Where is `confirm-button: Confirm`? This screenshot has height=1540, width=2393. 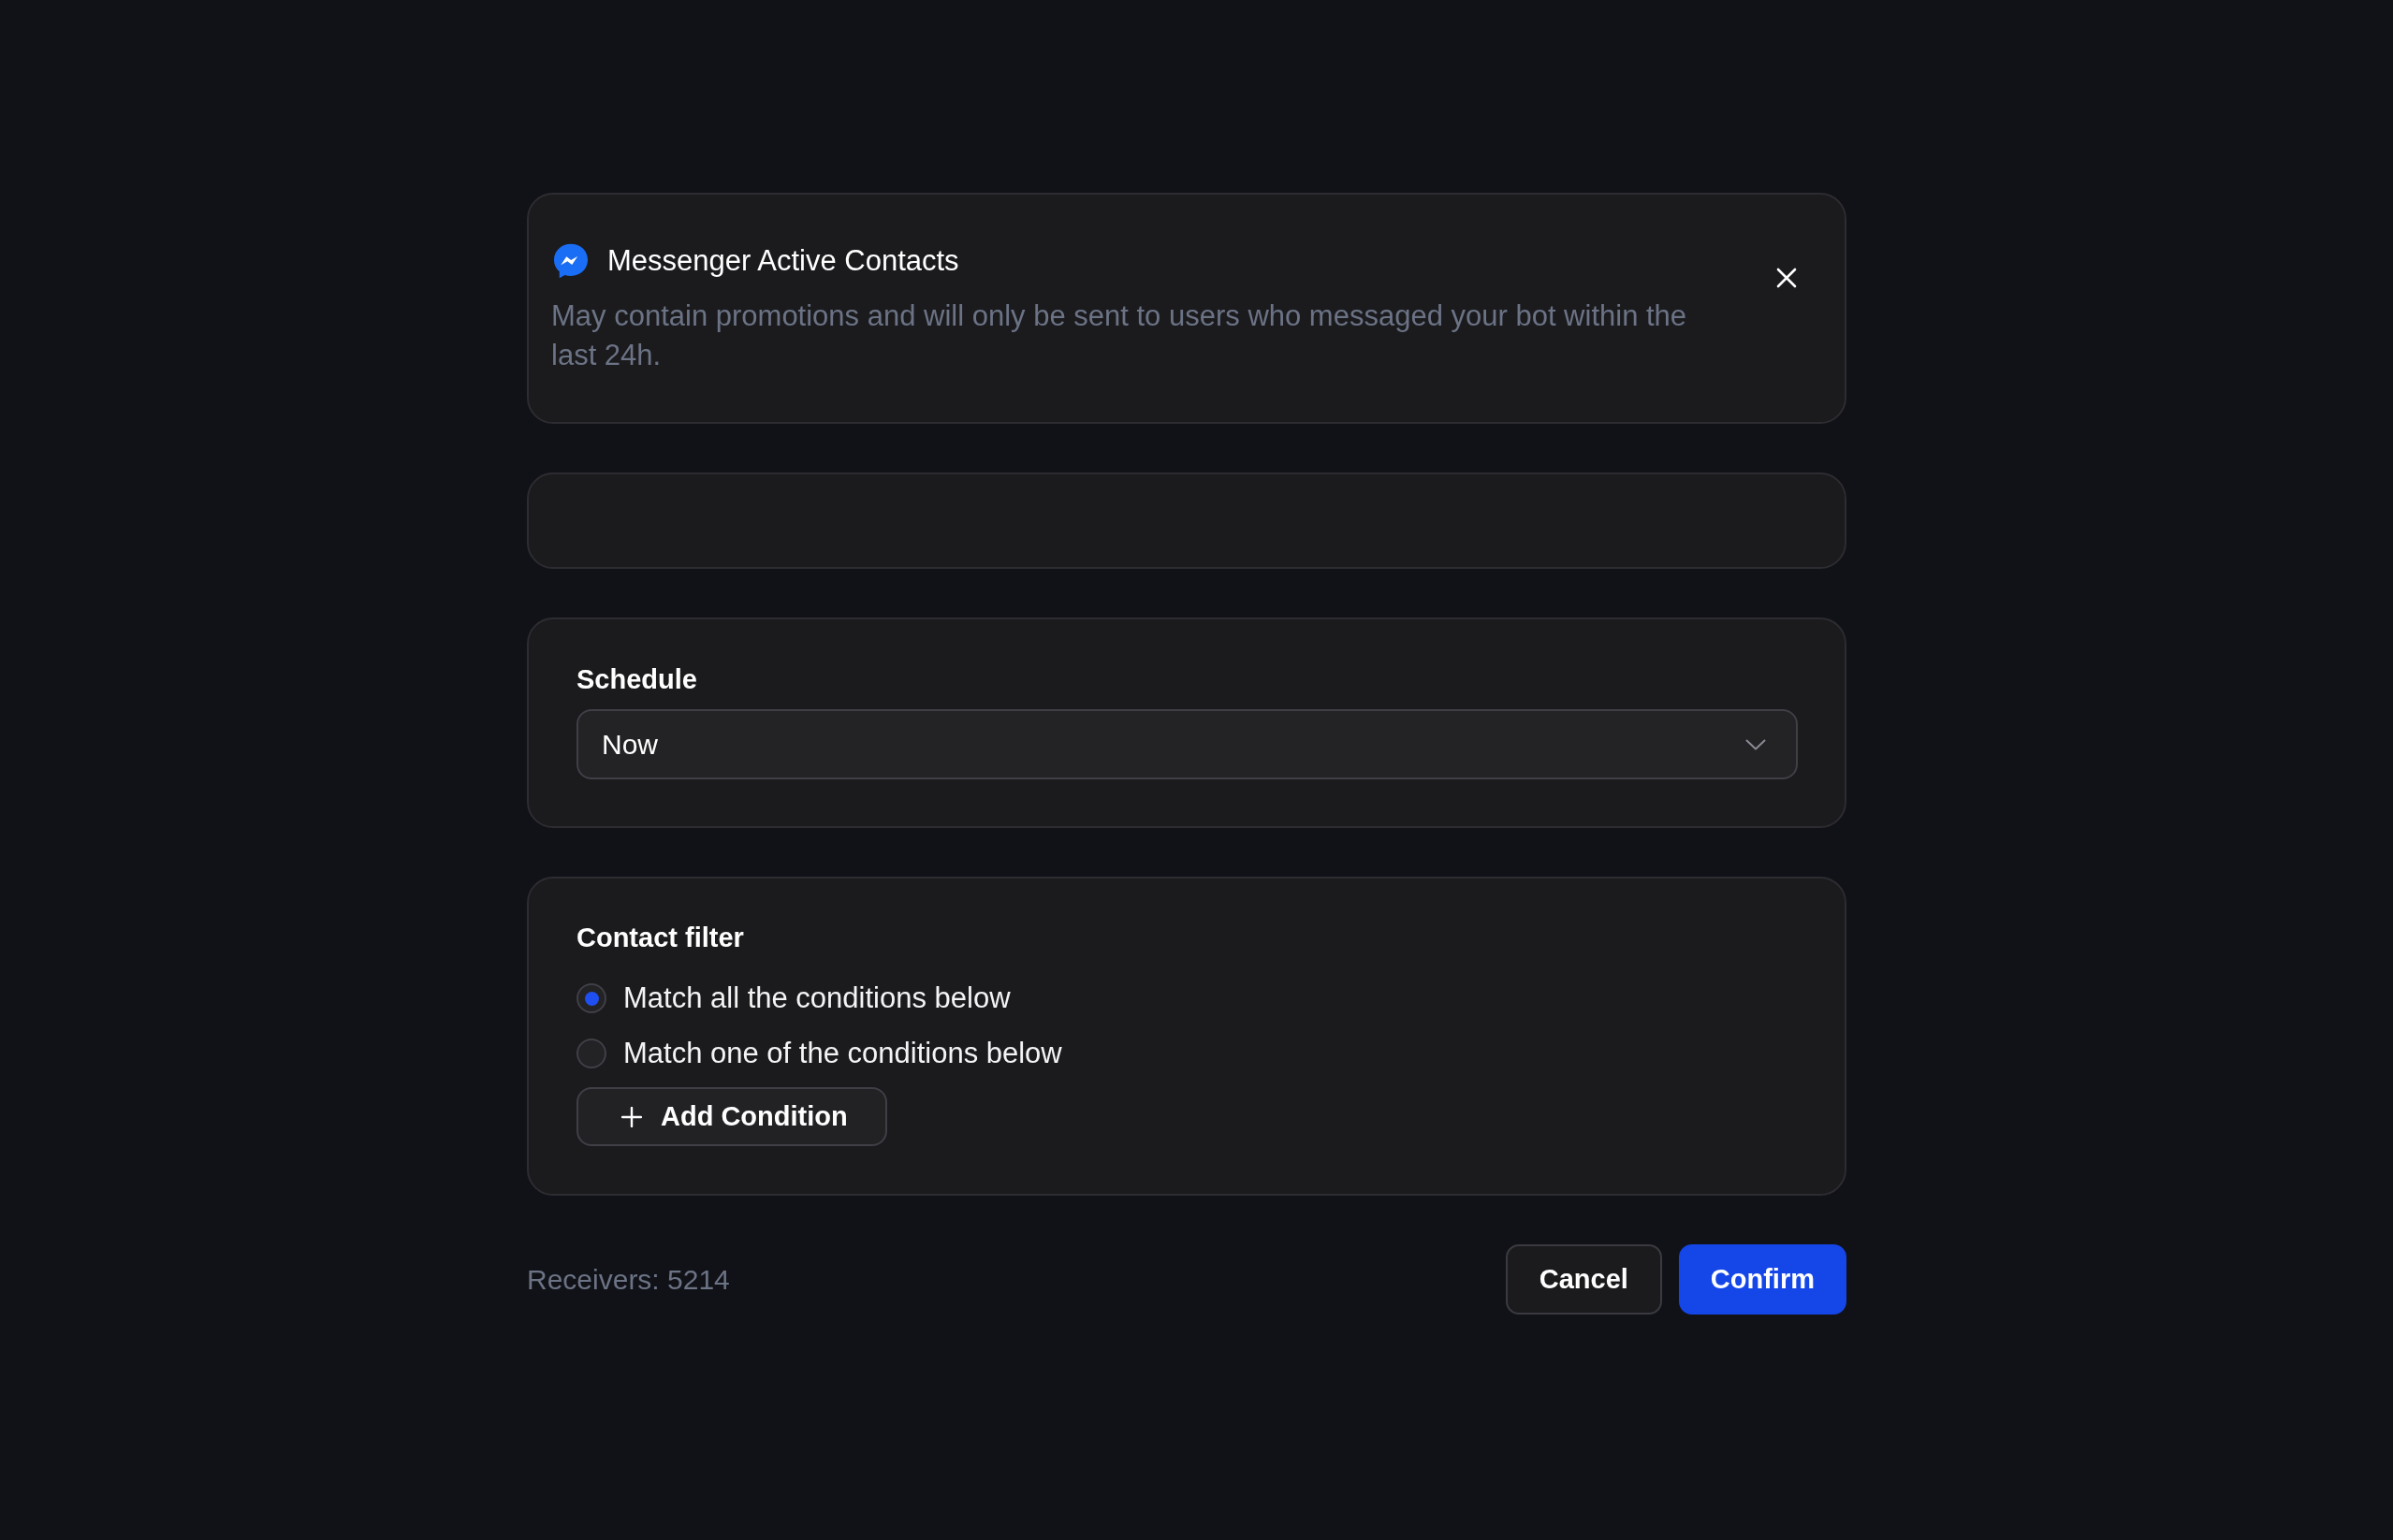
confirm-button: Confirm is located at coordinates (1762, 1279).